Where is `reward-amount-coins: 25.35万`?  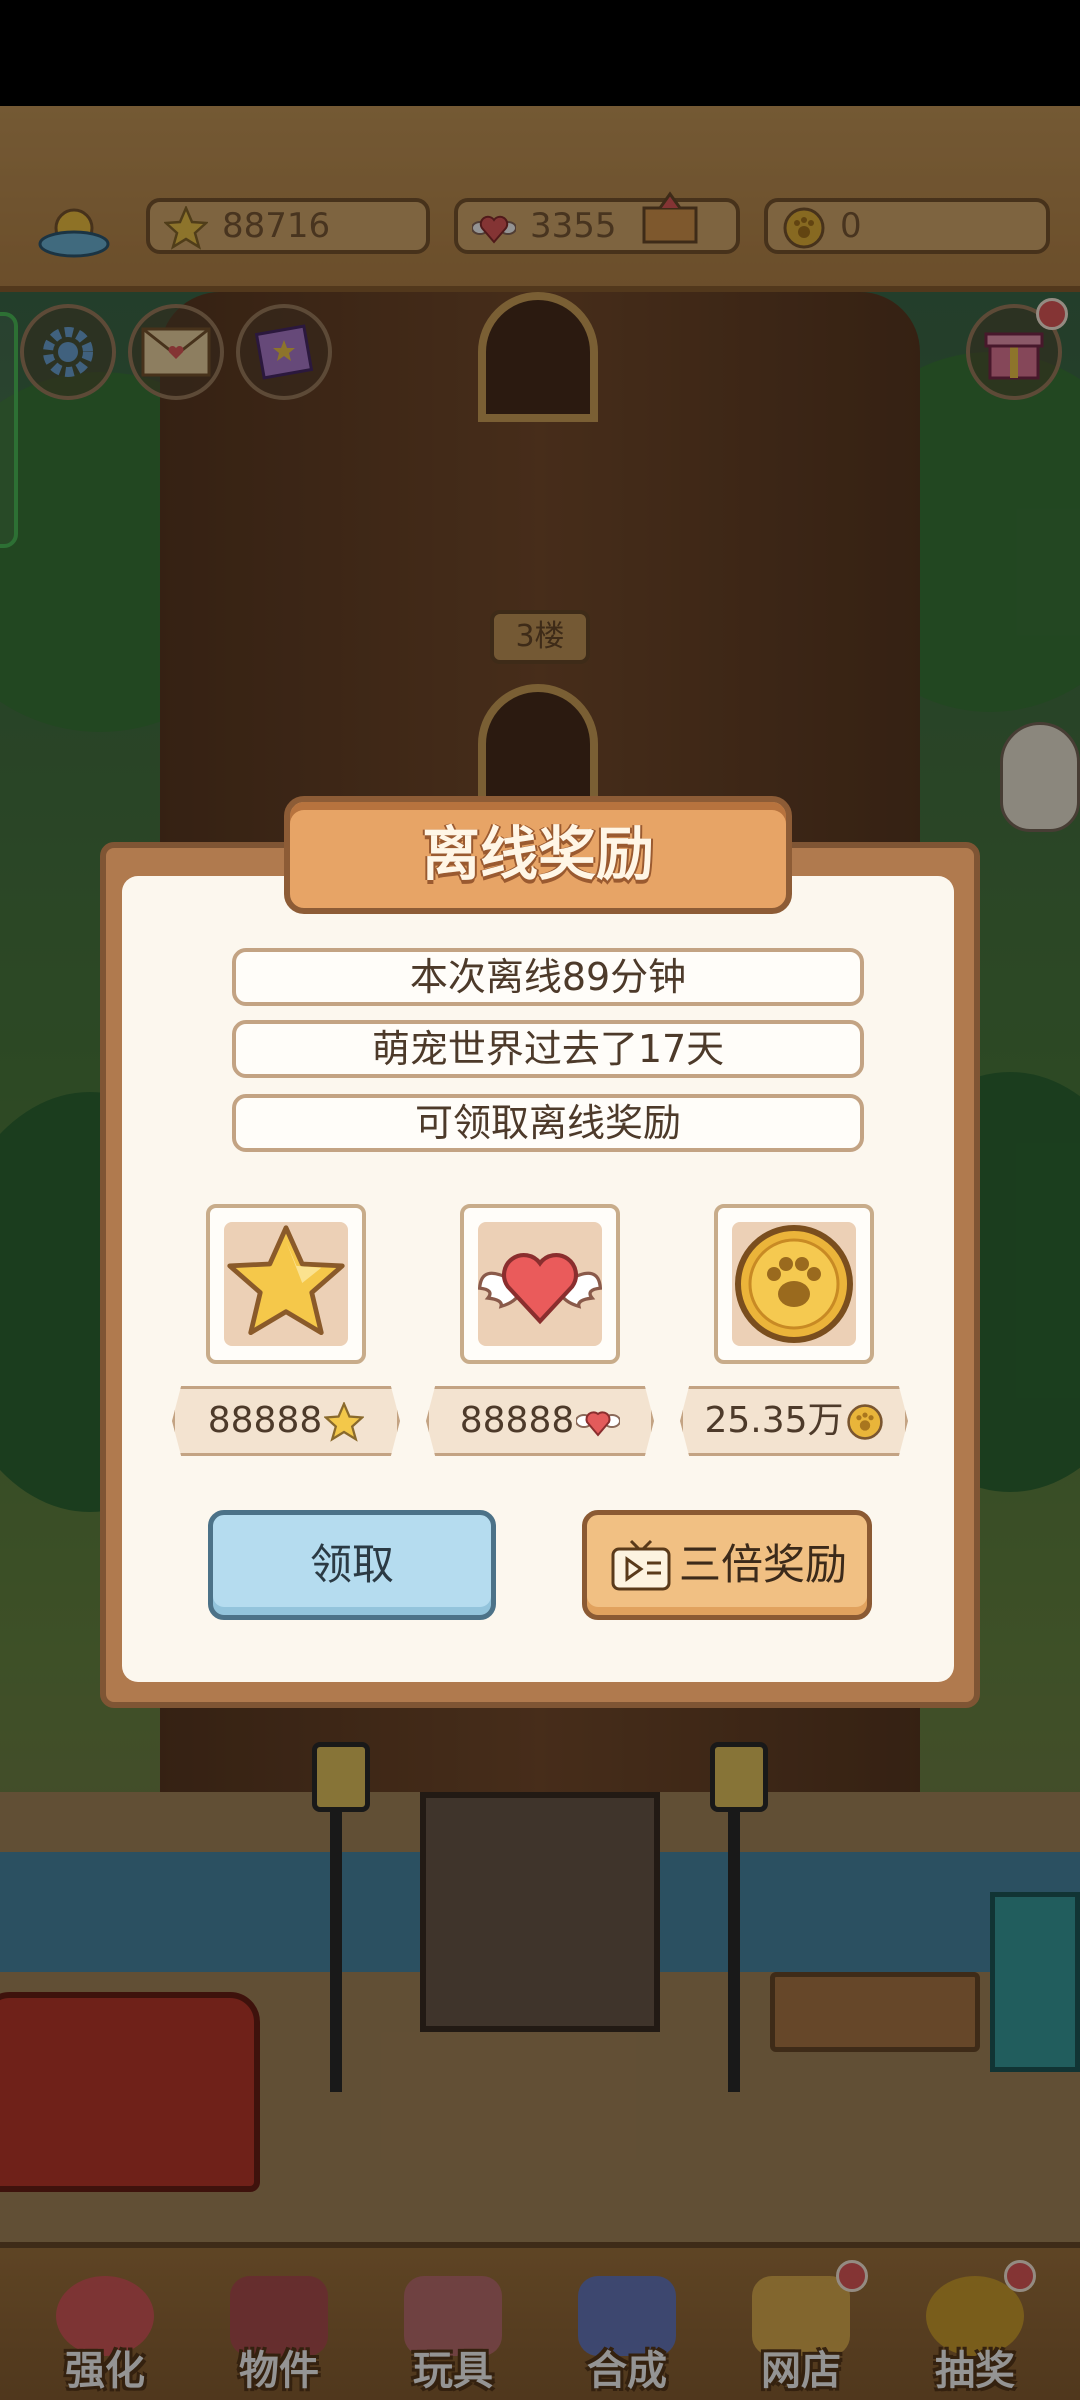 reward-amount-coins: 25.35万 is located at coordinates (794, 1421).